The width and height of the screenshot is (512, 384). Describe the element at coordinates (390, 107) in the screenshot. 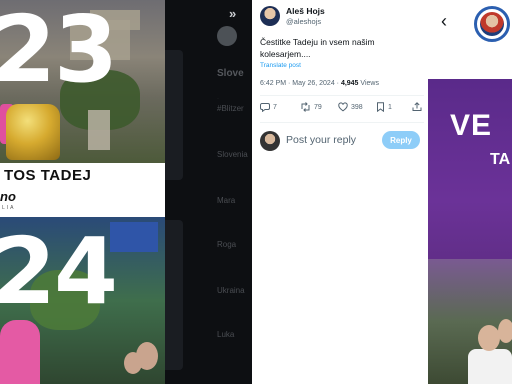

I see `bookmark-count: 1` at that location.